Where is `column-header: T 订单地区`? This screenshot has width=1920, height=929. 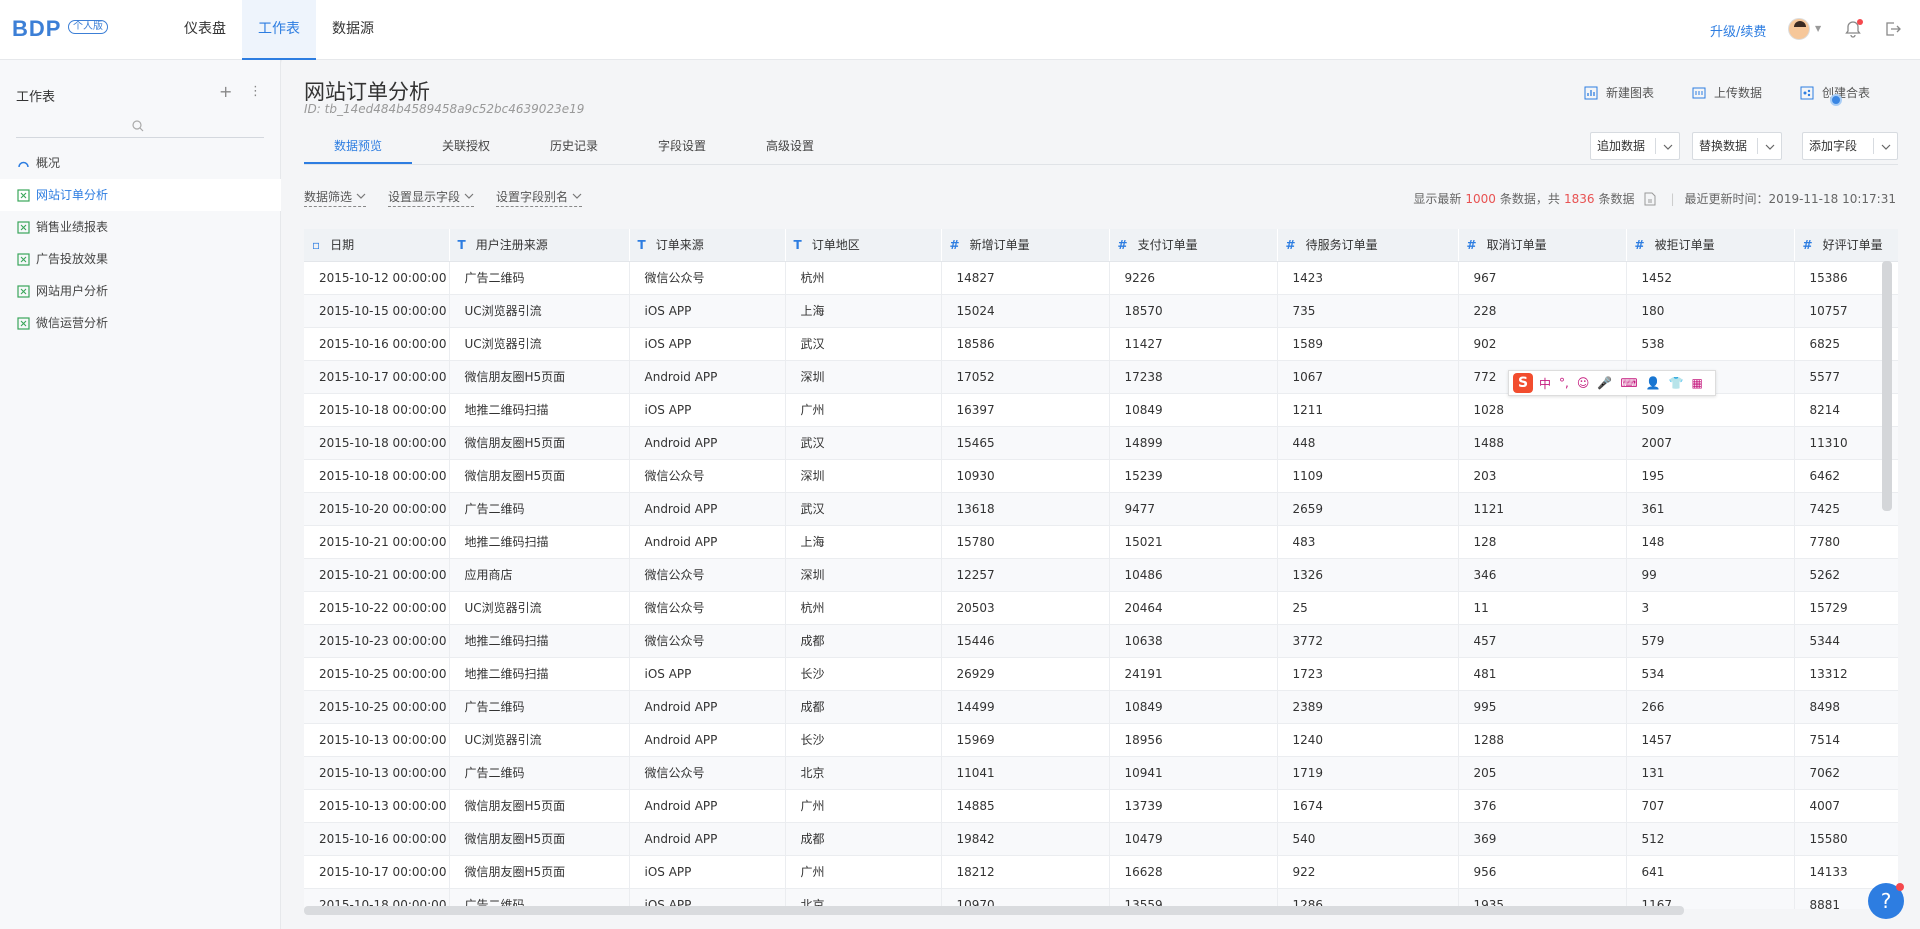 column-header: T 订单地区 is located at coordinates (863, 245).